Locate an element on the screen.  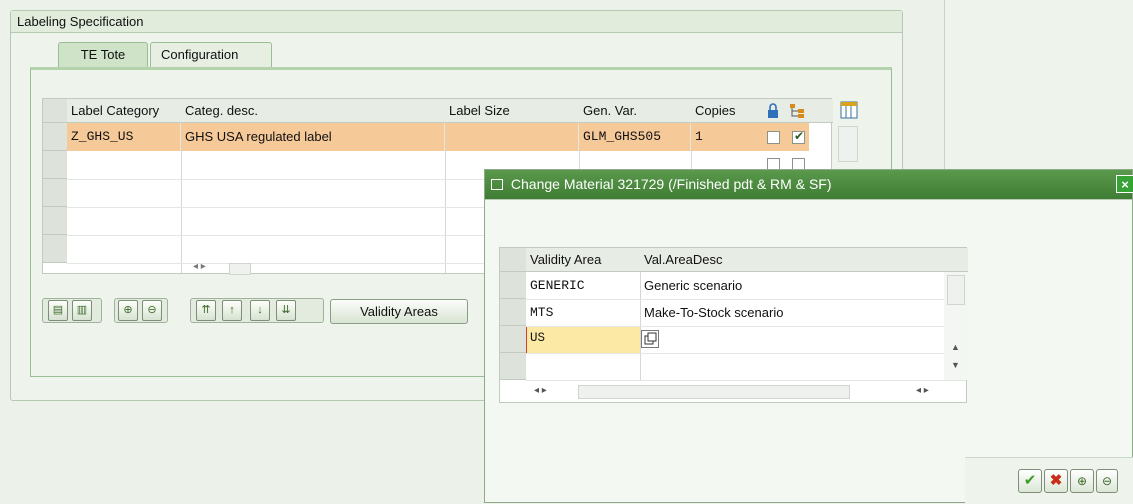
horizontal-scrollbar: ◂ ▸ is located at coordinates (333, 268).